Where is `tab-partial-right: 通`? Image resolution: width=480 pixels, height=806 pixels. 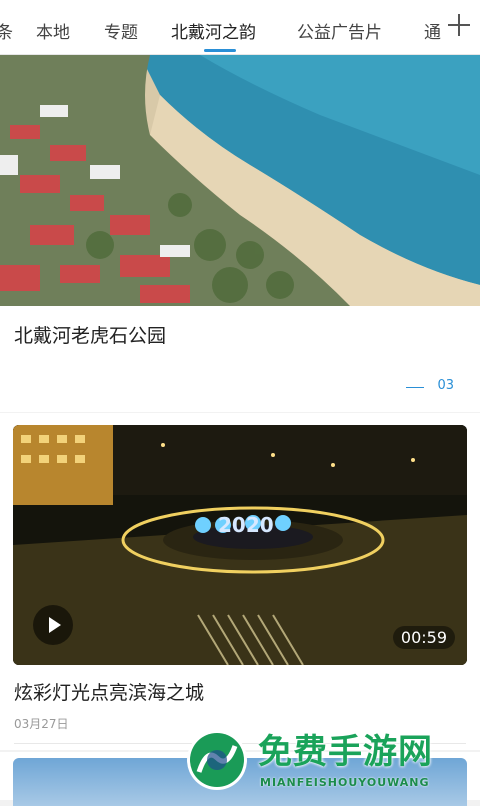 tab-partial-right: 通 is located at coordinates (432, 30).